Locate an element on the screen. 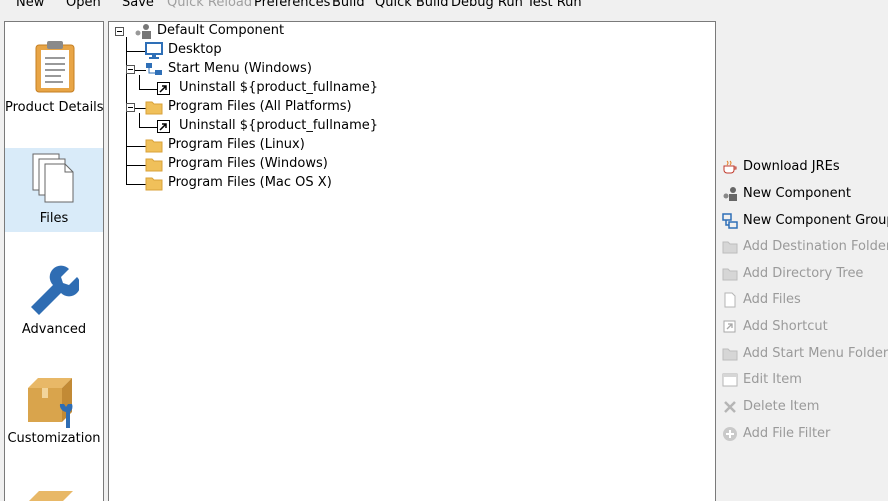  add-circle-icon is located at coordinates (730, 434).